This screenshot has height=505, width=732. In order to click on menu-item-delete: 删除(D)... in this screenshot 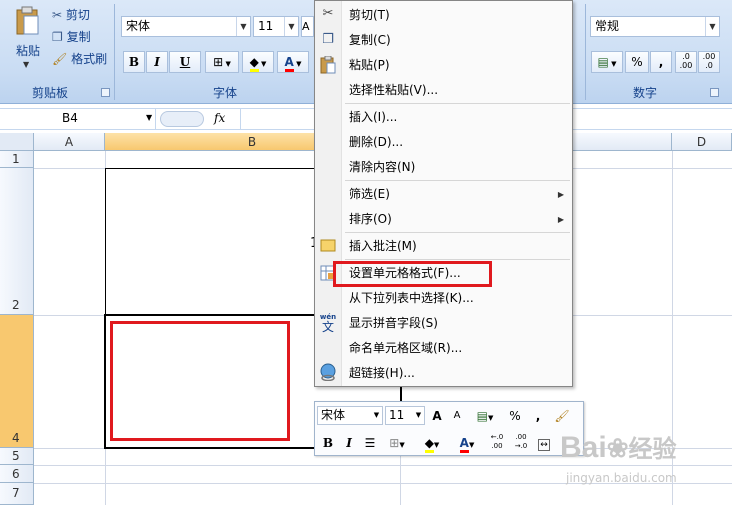, I will do `click(457, 142)`.